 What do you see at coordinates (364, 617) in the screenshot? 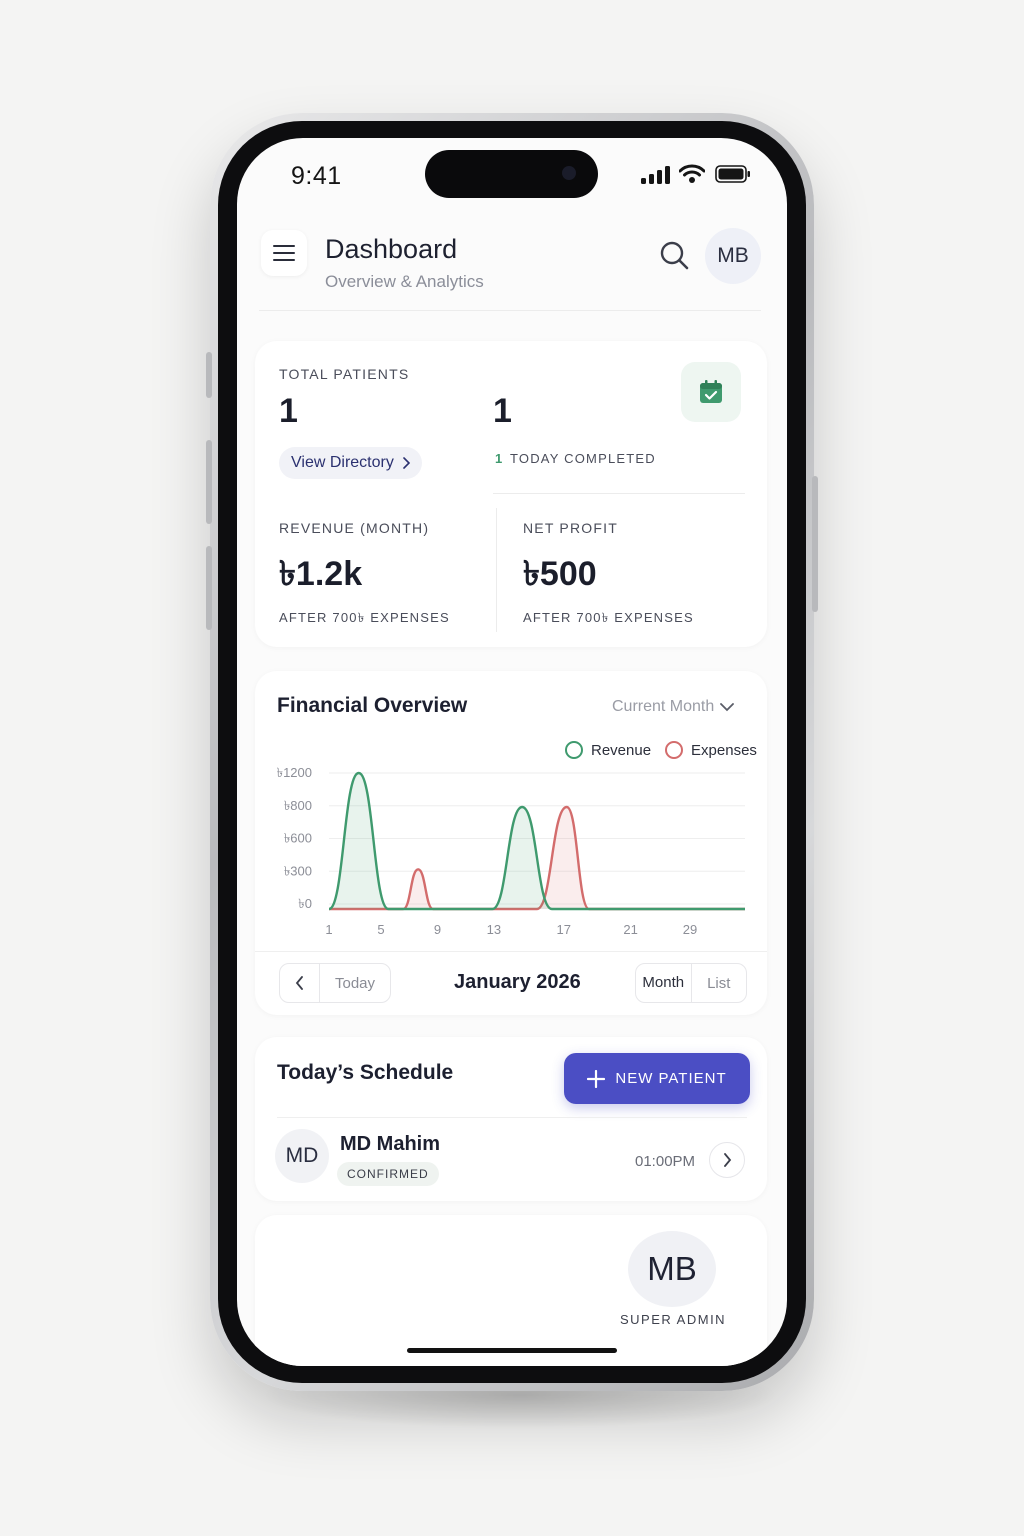
I see `revenue-note: AFTER 700৳ EXPENSES` at bounding box center [364, 617].